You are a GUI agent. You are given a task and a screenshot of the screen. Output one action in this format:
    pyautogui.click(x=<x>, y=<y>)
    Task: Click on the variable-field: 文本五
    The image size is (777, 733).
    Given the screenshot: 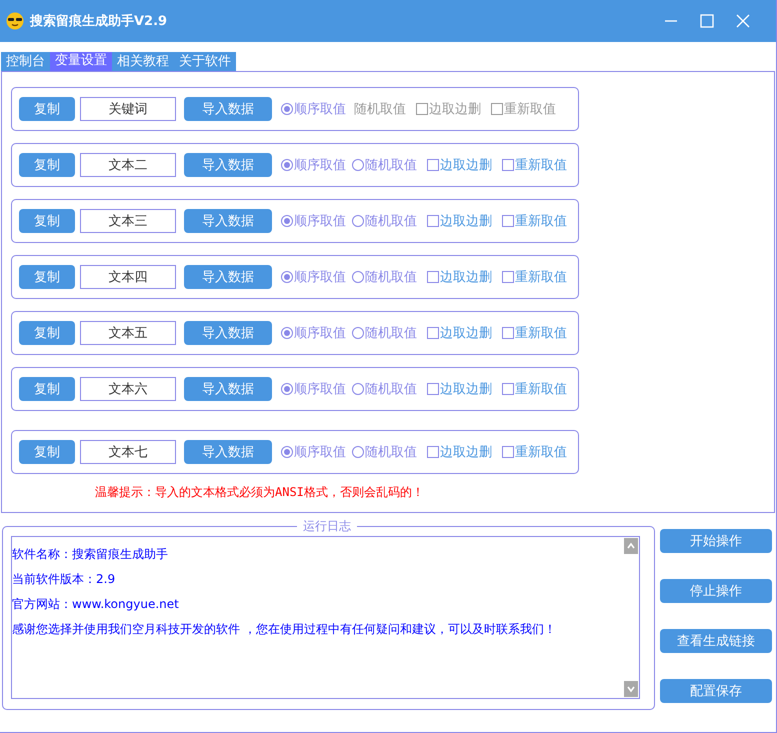 What is the action you would take?
    pyautogui.click(x=128, y=333)
    